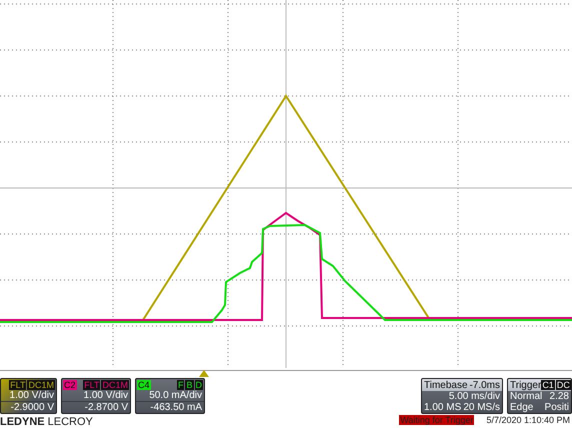 Image resolution: width=572 pixels, height=428 pixels. Describe the element at coordinates (106, 407) in the screenshot. I see `channel-offset: -2.8700 V` at that location.